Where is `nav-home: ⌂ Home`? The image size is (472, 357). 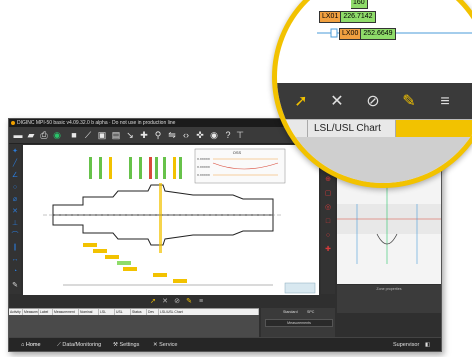 nav-home: ⌂ Home is located at coordinates (31, 344).